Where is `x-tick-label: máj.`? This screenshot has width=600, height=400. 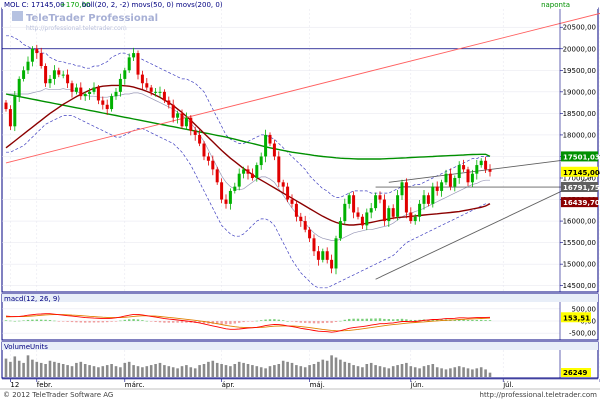 x-tick-label: máj. is located at coordinates (317, 385).